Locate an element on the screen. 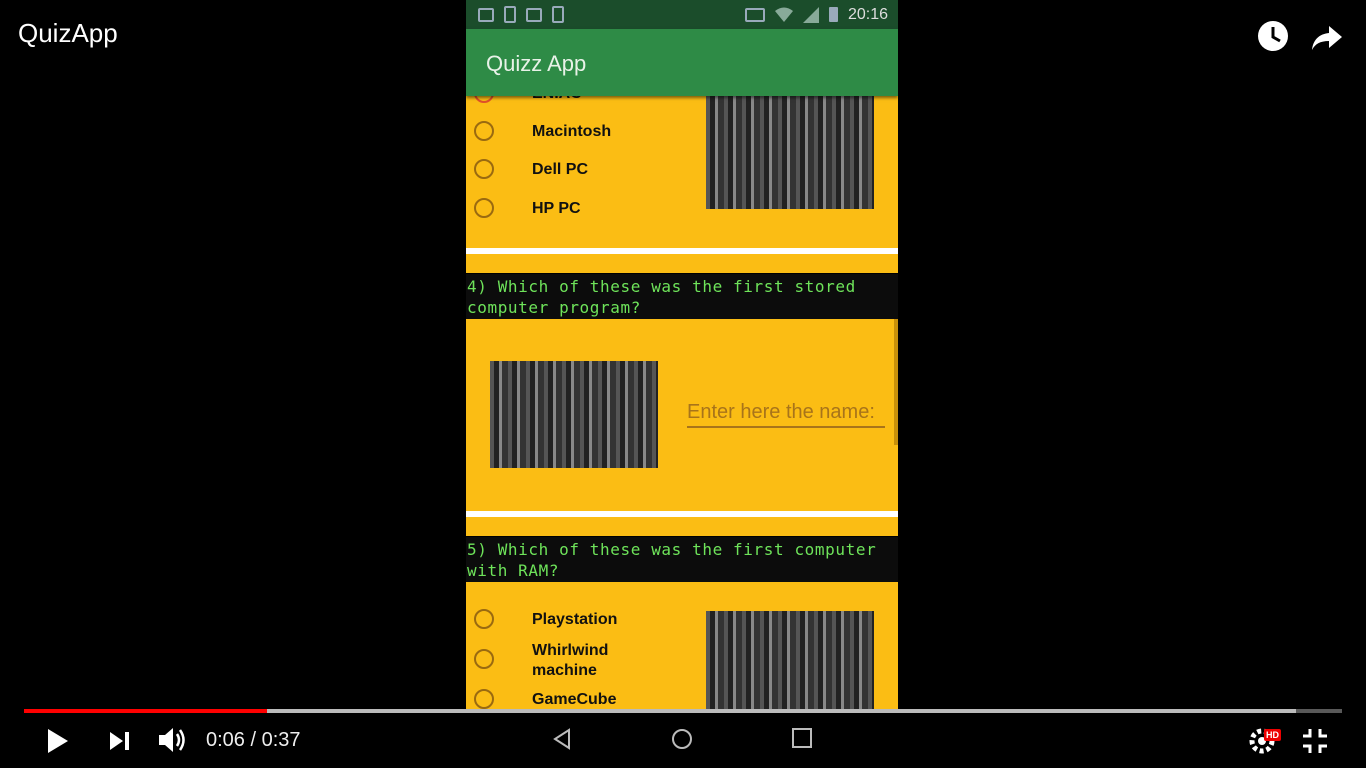 This screenshot has width=1366, height=768. wifi-icon is located at coordinates (783, 14).